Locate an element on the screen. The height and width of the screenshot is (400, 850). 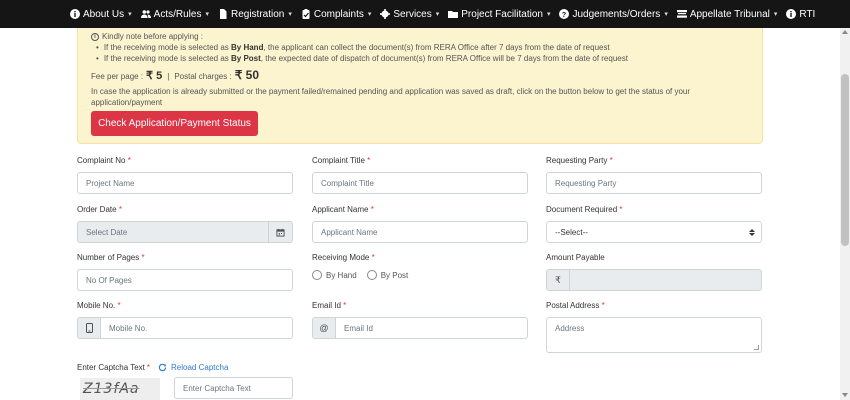
by-post-radio: By Post is located at coordinates (387, 275).